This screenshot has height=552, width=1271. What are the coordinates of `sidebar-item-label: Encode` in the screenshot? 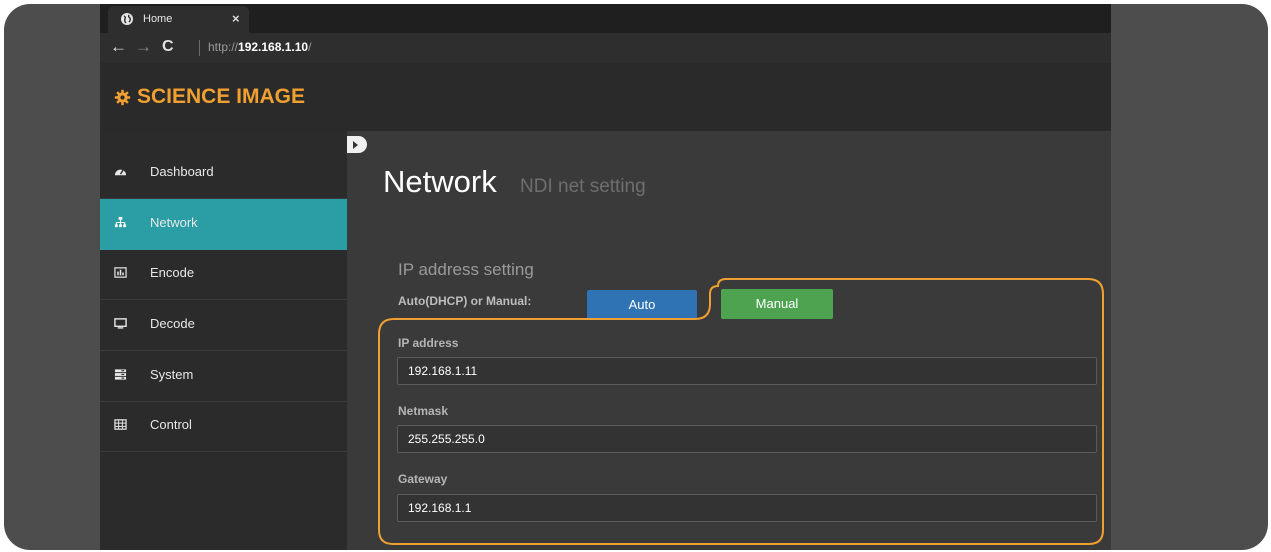 It's located at (172, 272).